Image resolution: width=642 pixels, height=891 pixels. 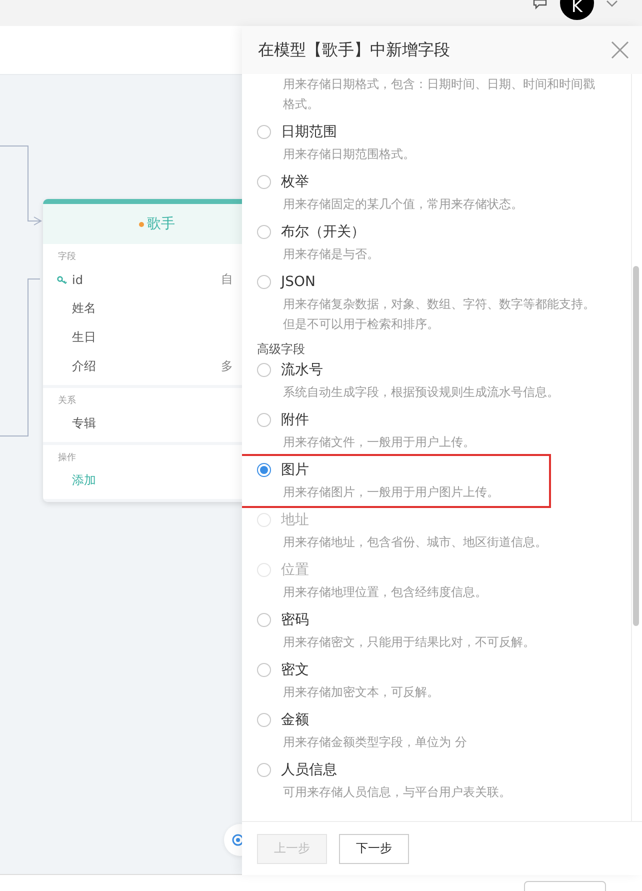 I want to click on chat-icon, so click(x=540, y=5).